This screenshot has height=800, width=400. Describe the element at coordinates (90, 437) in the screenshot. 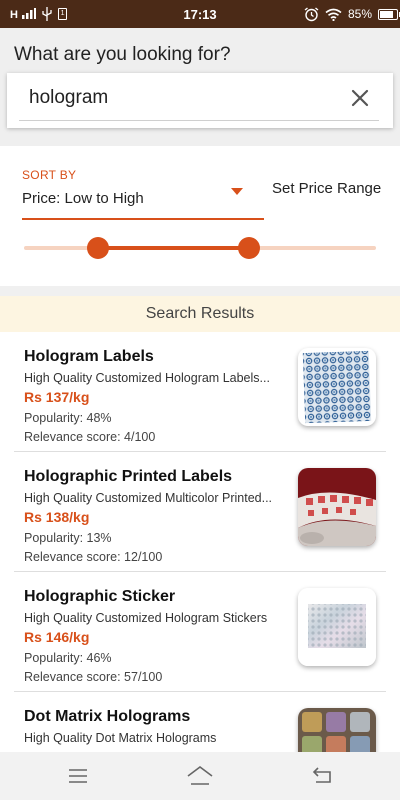

I see `product-relevance: Relevance score: 4/100` at that location.